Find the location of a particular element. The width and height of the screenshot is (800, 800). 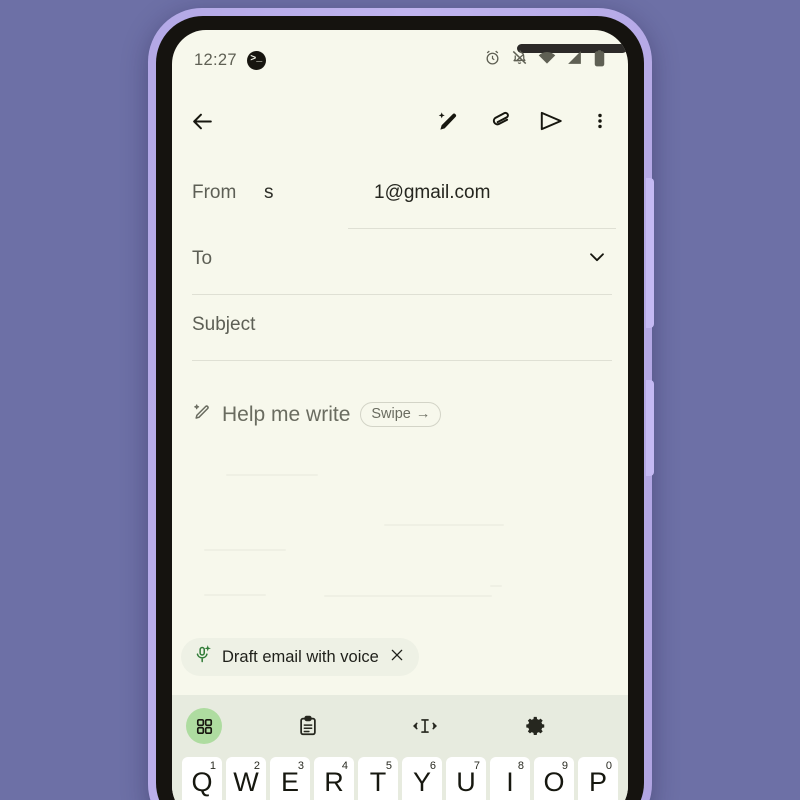

key-number-label: 8 is located at coordinates (520, 766).